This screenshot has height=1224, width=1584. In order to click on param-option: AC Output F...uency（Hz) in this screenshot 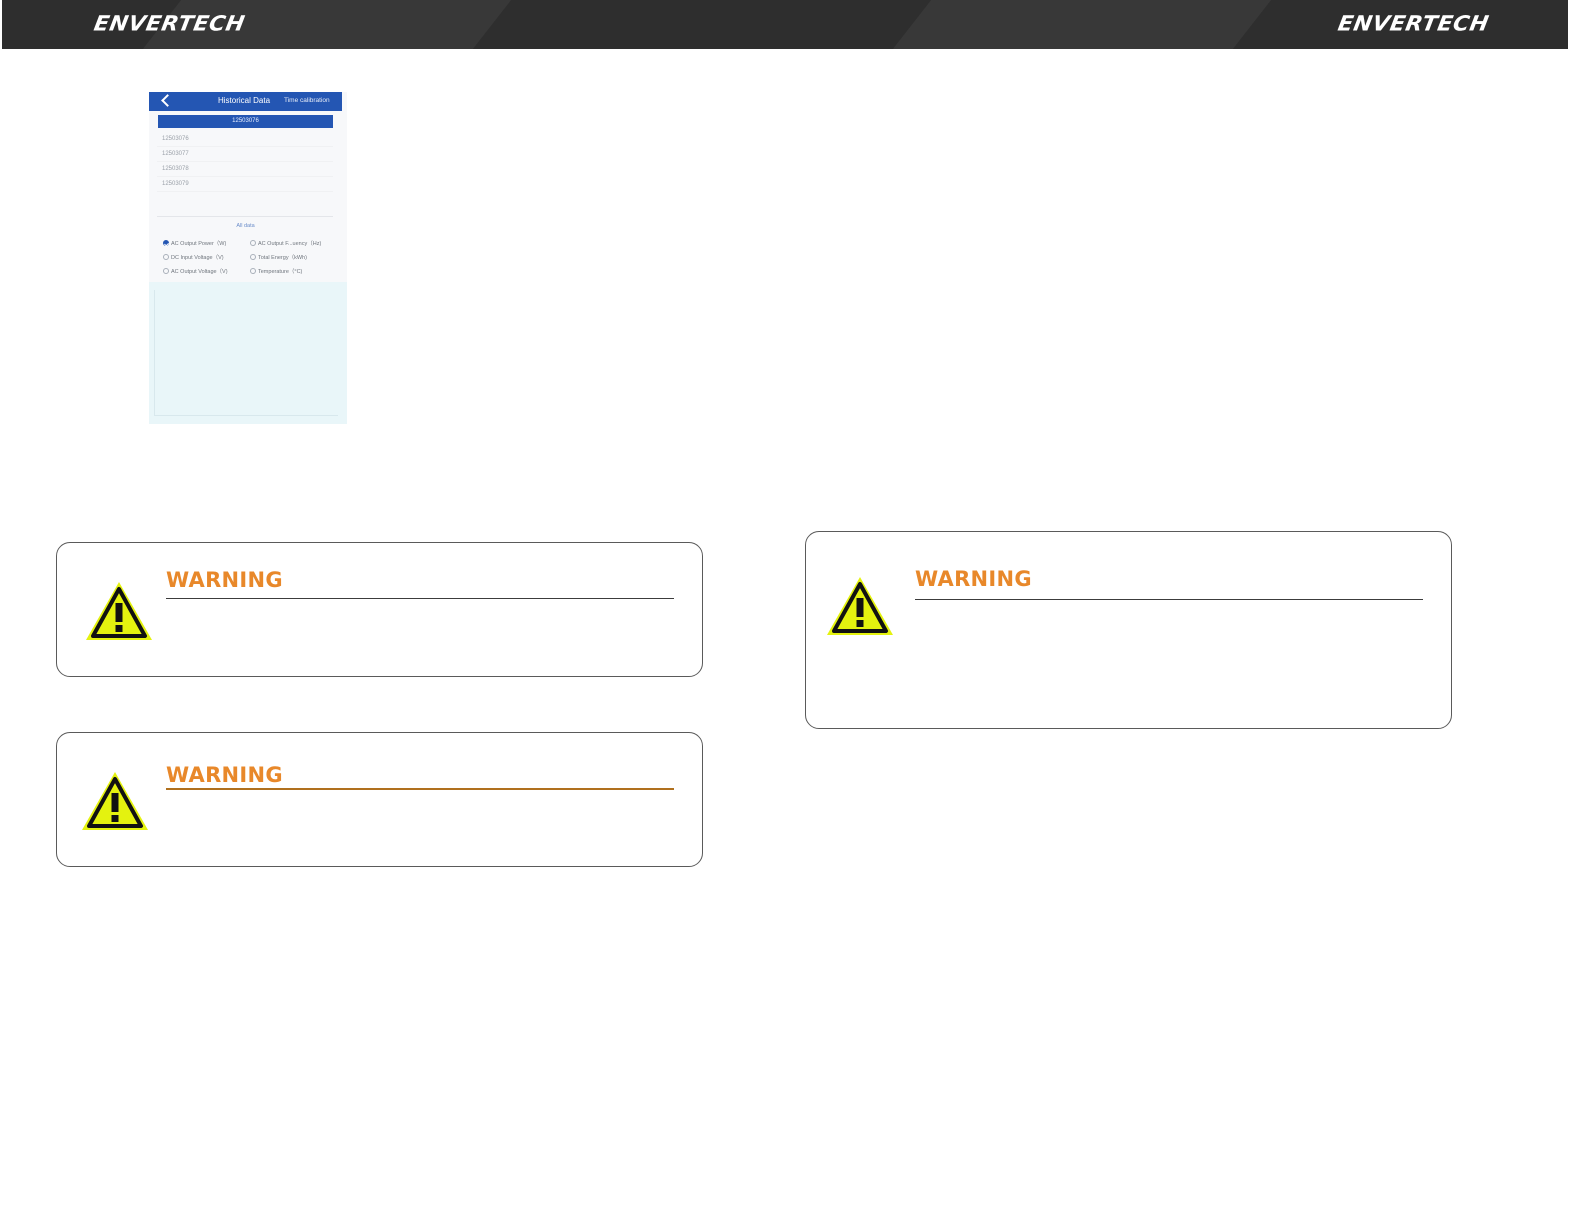, I will do `click(285, 243)`.